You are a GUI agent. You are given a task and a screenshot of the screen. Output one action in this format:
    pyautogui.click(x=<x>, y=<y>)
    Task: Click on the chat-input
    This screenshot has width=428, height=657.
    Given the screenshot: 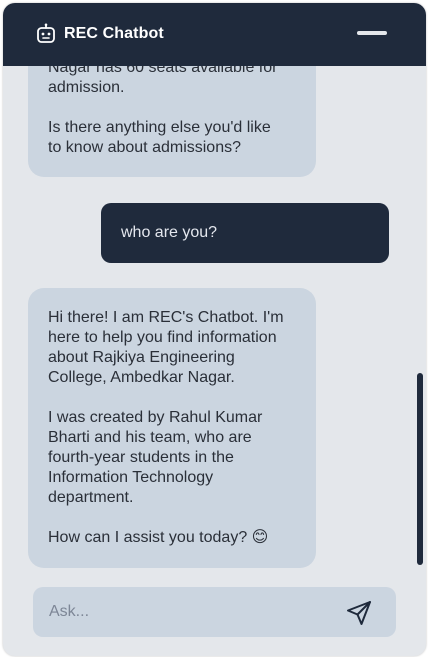 What is the action you would take?
    pyautogui.click(x=183, y=612)
    